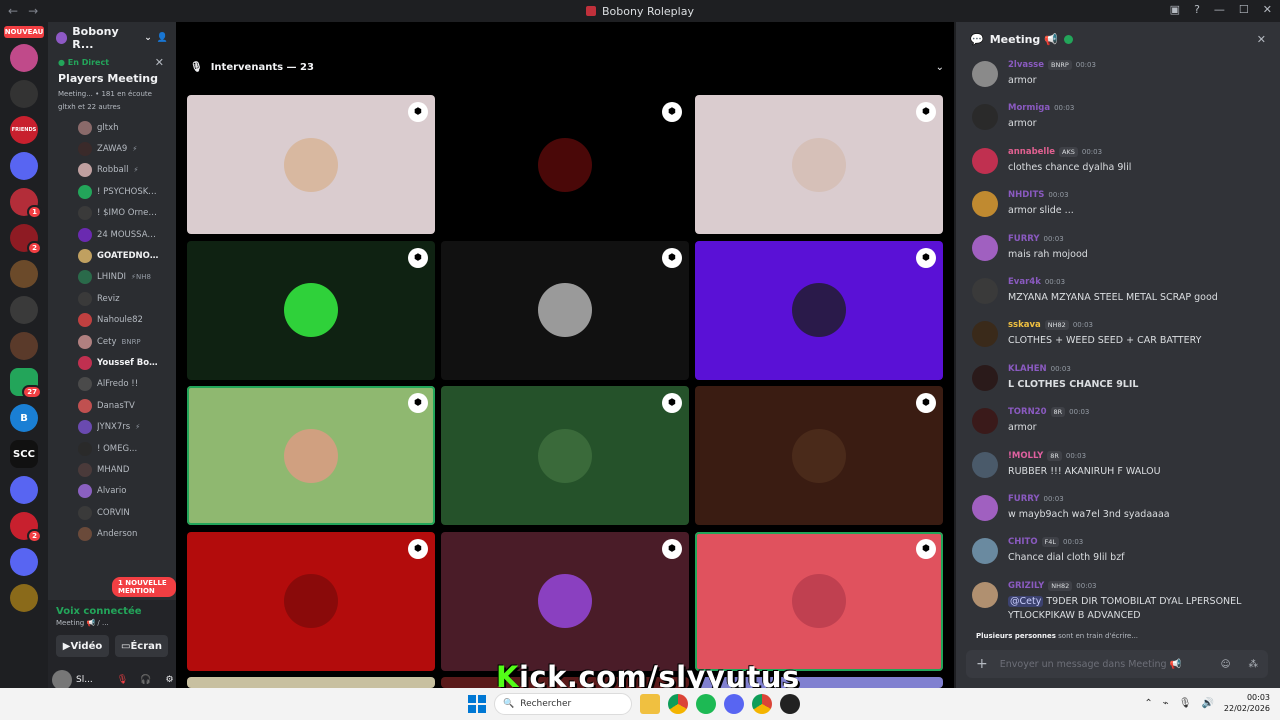 This screenshot has width=1280, height=720. What do you see at coordinates (112, 170) in the screenshot?
I see `voice-member: Robball ⚡` at bounding box center [112, 170].